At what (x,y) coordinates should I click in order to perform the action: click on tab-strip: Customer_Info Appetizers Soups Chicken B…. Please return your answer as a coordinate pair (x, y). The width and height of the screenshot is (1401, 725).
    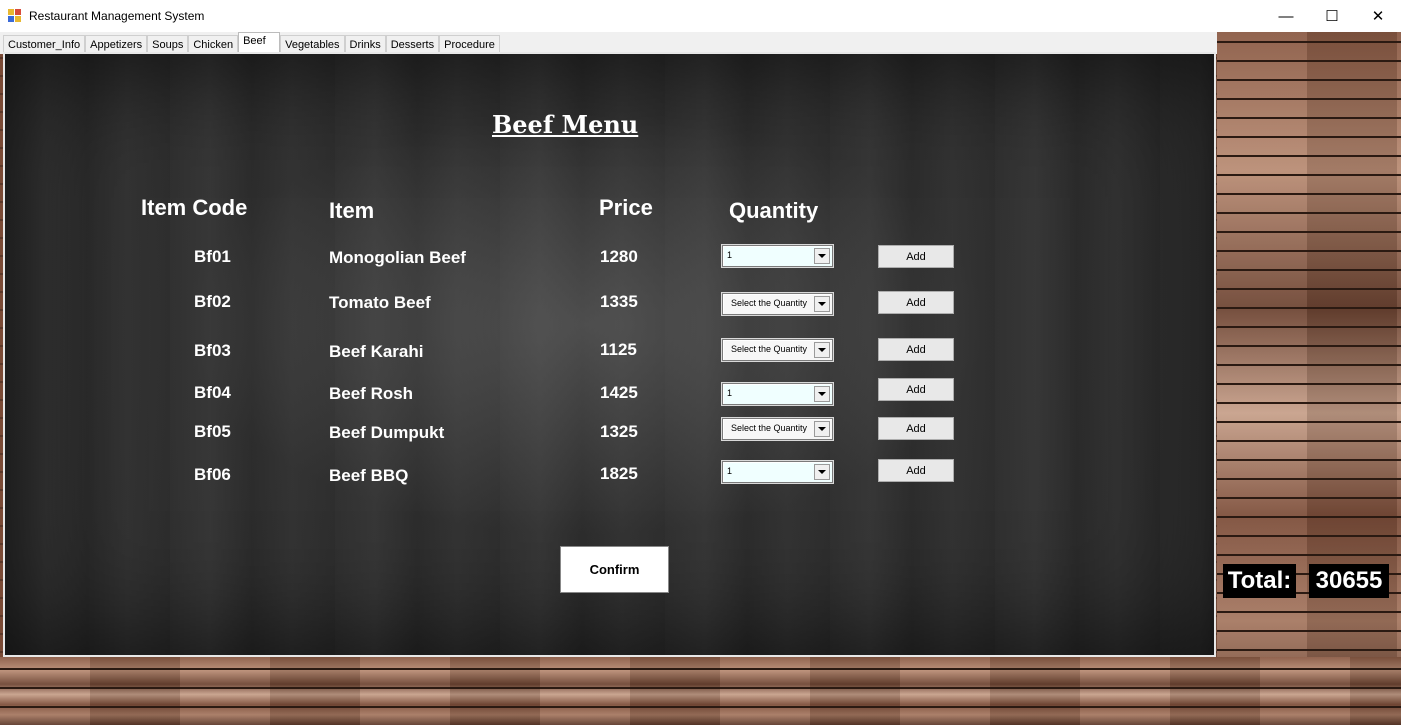
    Looking at the image, I should click on (608, 43).